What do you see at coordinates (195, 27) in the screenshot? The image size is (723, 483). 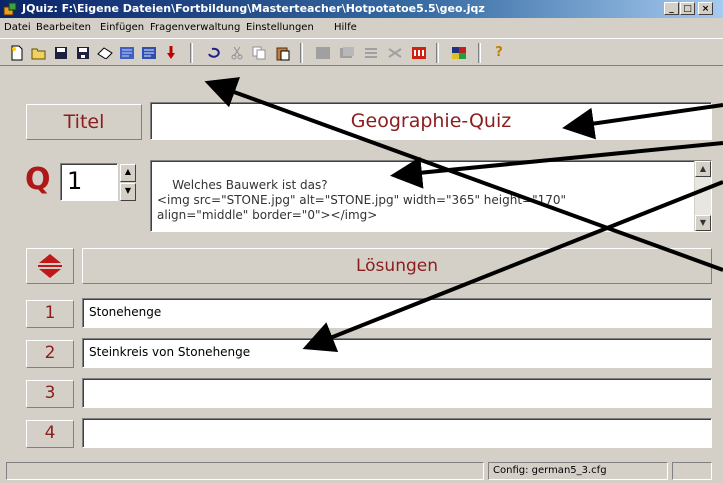 I see `menu-fragenverwaltung: Fragenverwaltung` at bounding box center [195, 27].